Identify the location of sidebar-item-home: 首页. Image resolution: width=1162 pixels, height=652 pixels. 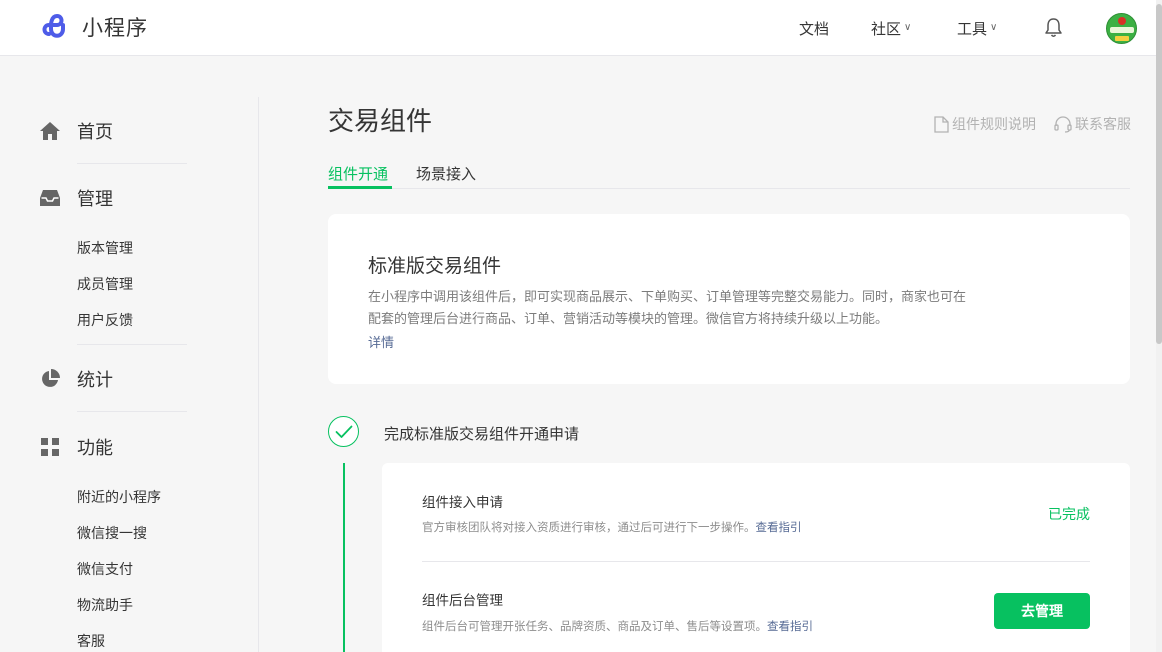
(75, 131).